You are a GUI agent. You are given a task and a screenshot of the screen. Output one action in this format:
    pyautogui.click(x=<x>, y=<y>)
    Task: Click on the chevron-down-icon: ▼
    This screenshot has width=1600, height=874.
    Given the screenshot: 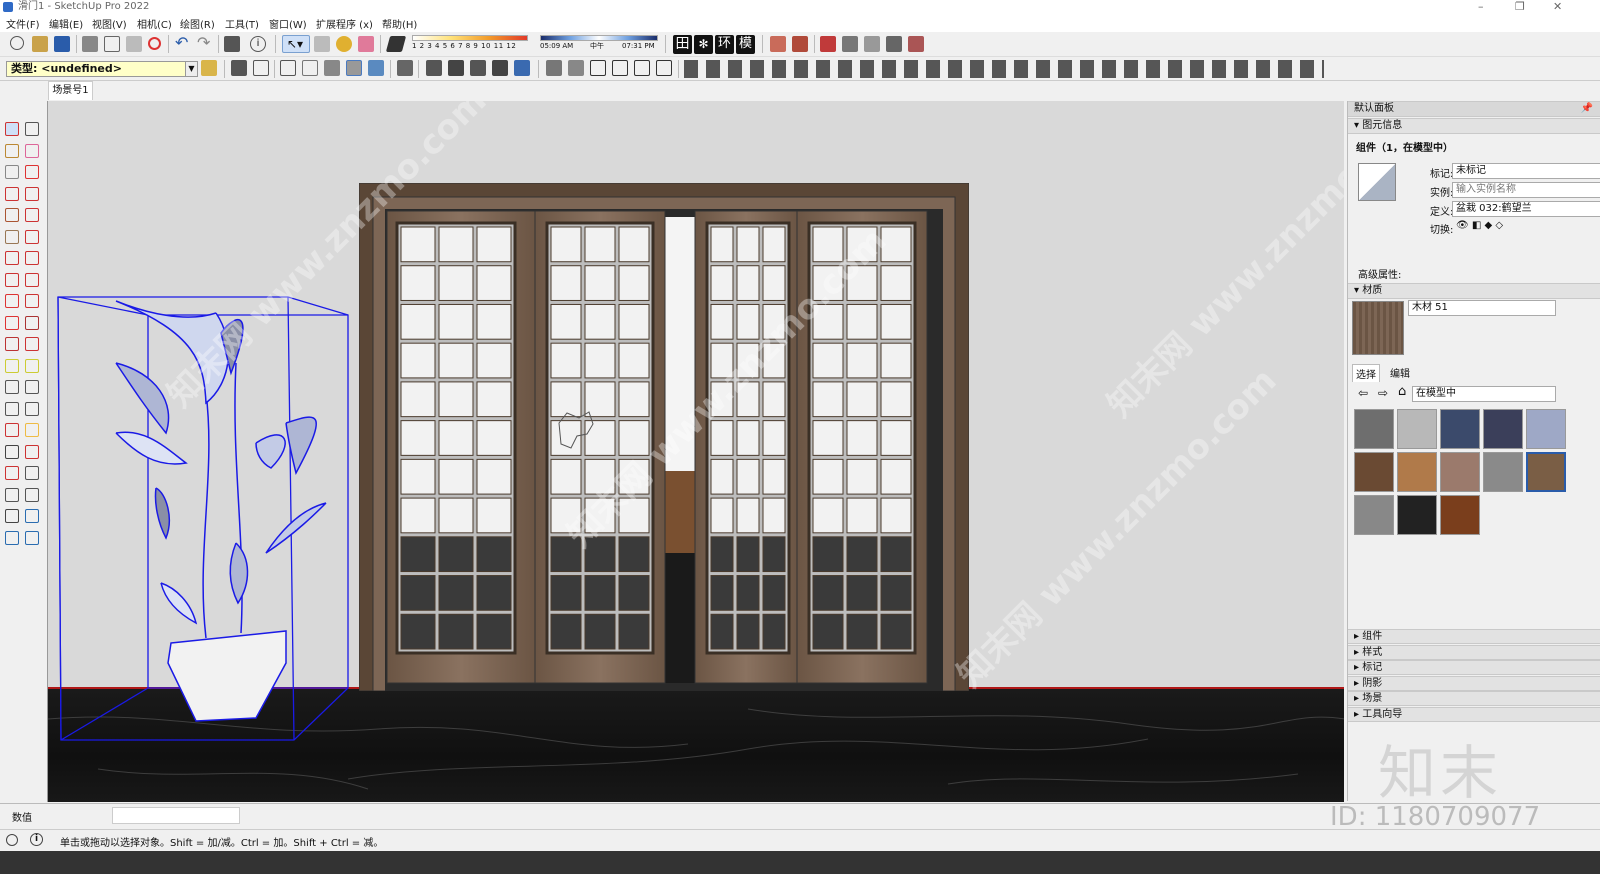 What is the action you would take?
    pyautogui.click(x=191, y=69)
    